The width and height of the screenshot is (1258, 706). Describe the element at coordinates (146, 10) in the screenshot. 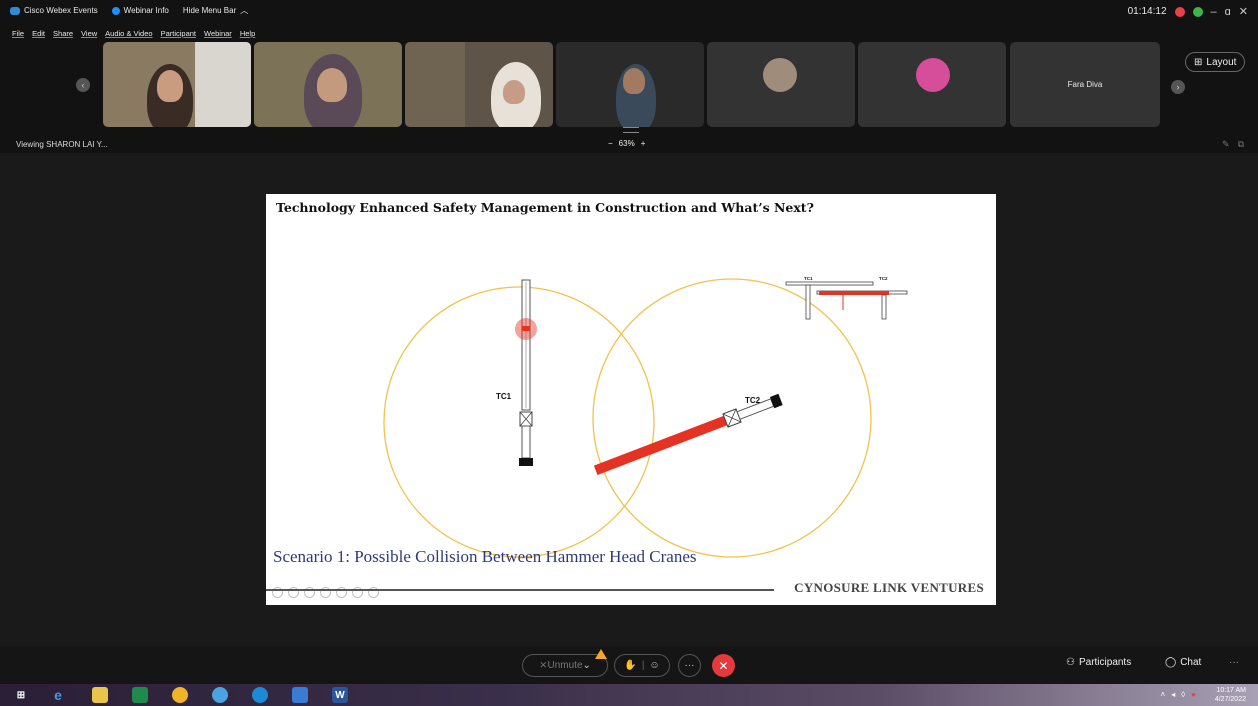

I see `webinar-info-label: Webinar Info` at that location.